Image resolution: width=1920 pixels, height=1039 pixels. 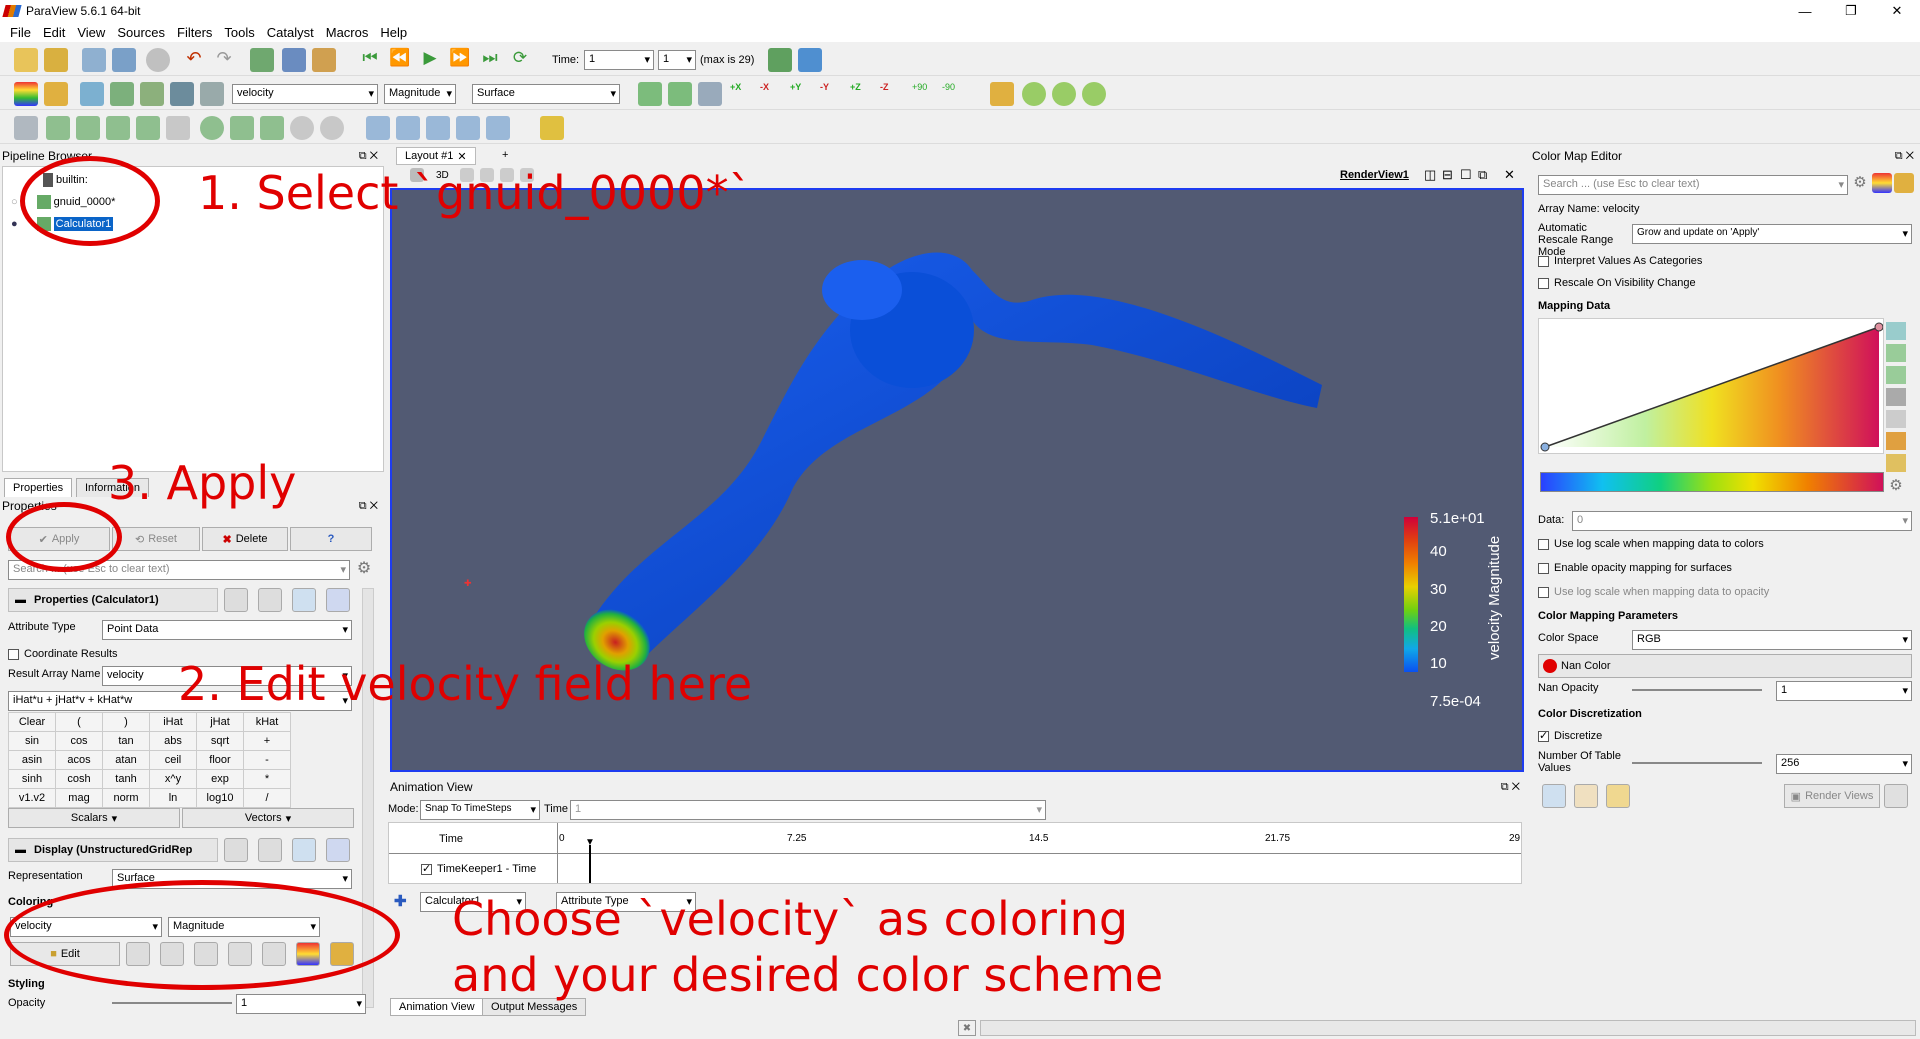 What do you see at coordinates (1697, 690) in the screenshot?
I see `nan-opacity-slider` at bounding box center [1697, 690].